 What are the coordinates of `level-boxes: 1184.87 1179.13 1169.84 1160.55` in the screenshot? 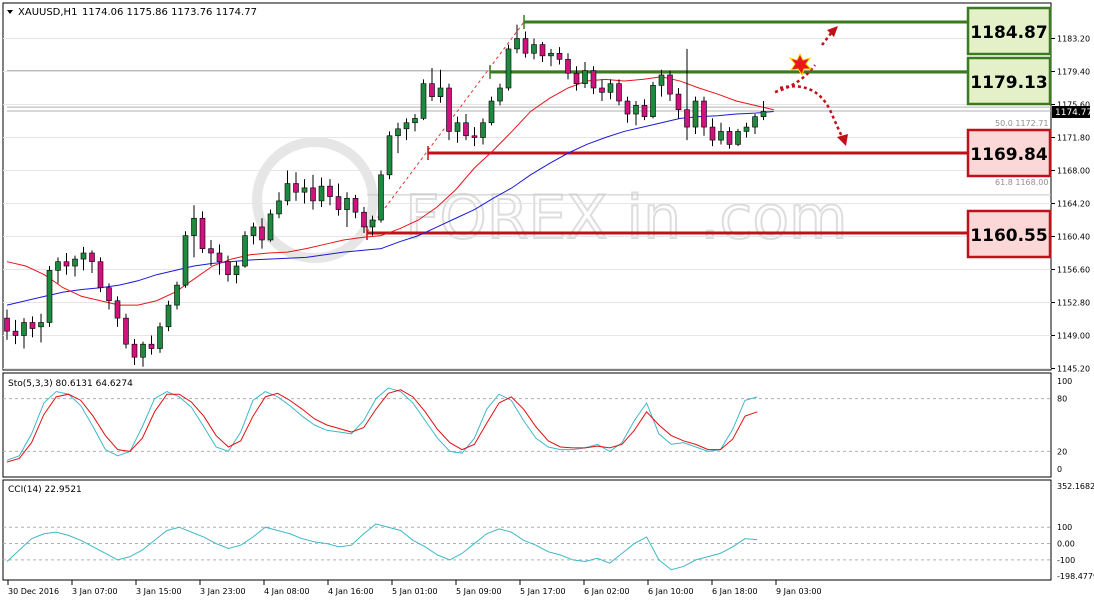 It's located at (1009, 132).